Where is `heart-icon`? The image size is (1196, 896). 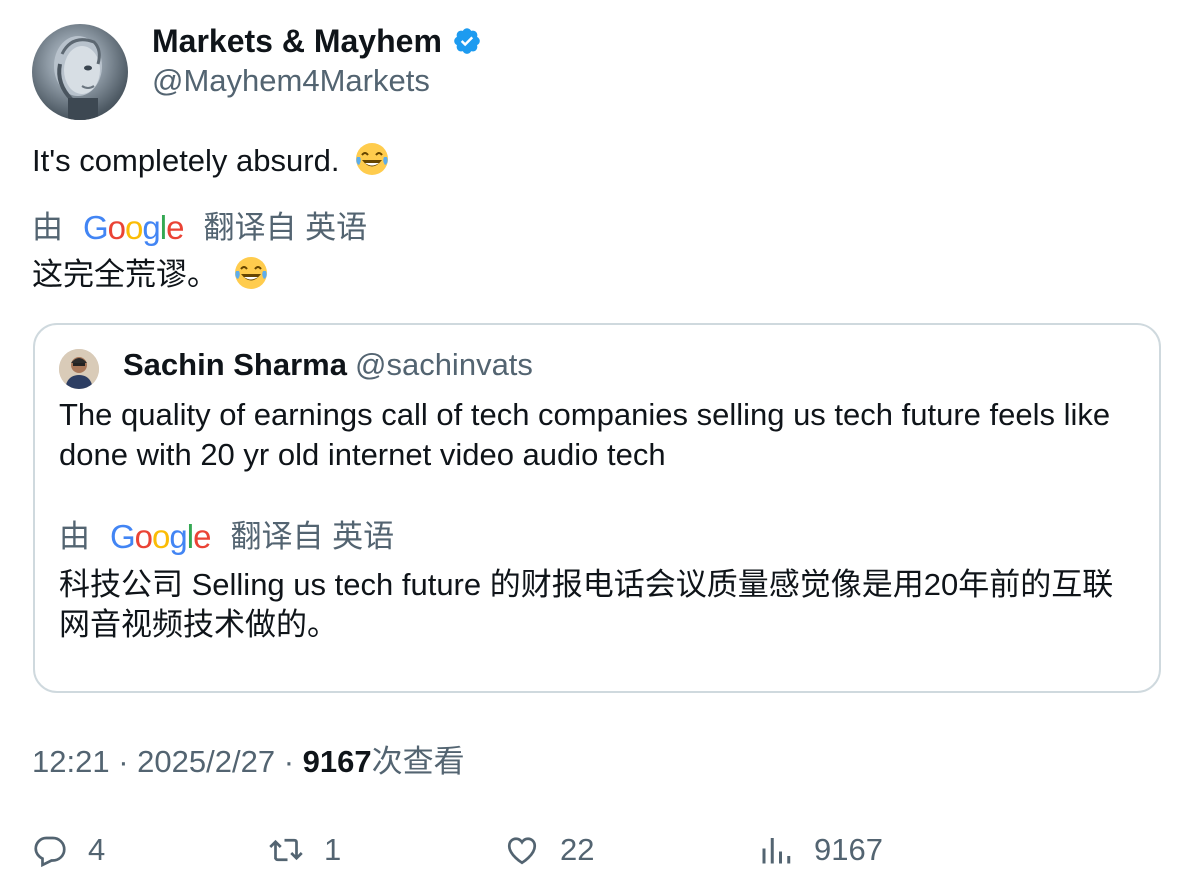
heart-icon is located at coordinates (522, 851).